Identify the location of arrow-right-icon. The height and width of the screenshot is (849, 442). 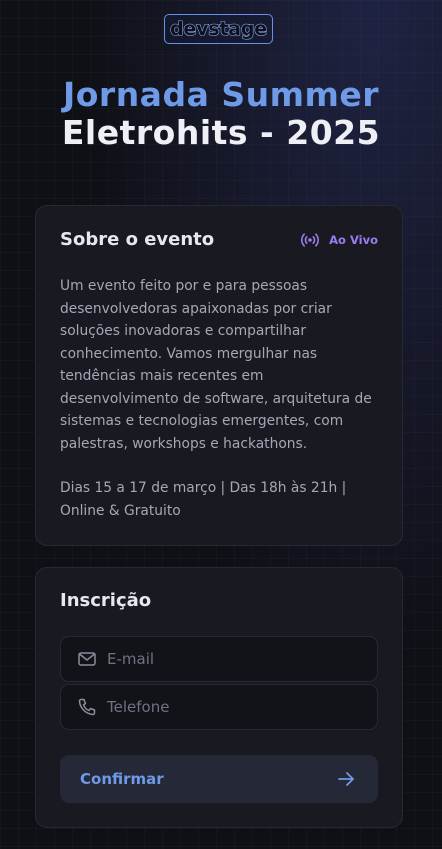
(346, 779).